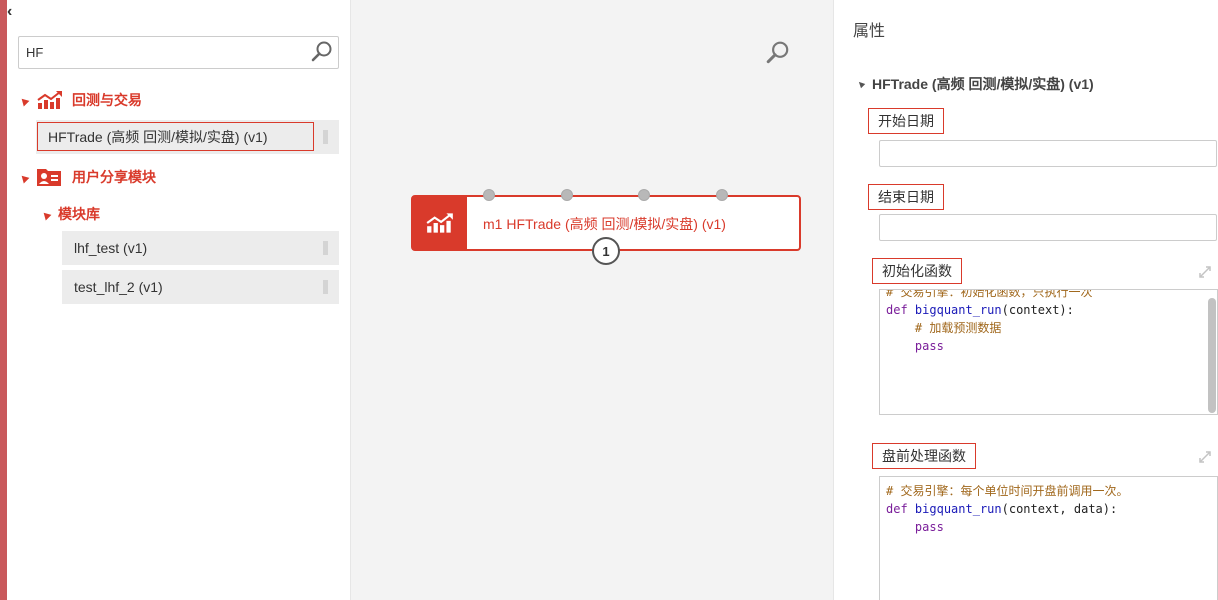 This screenshot has height=600, width=1218. Describe the element at coordinates (118, 287) in the screenshot. I see `module-item-label: test_lhf_2 (v1)` at that location.